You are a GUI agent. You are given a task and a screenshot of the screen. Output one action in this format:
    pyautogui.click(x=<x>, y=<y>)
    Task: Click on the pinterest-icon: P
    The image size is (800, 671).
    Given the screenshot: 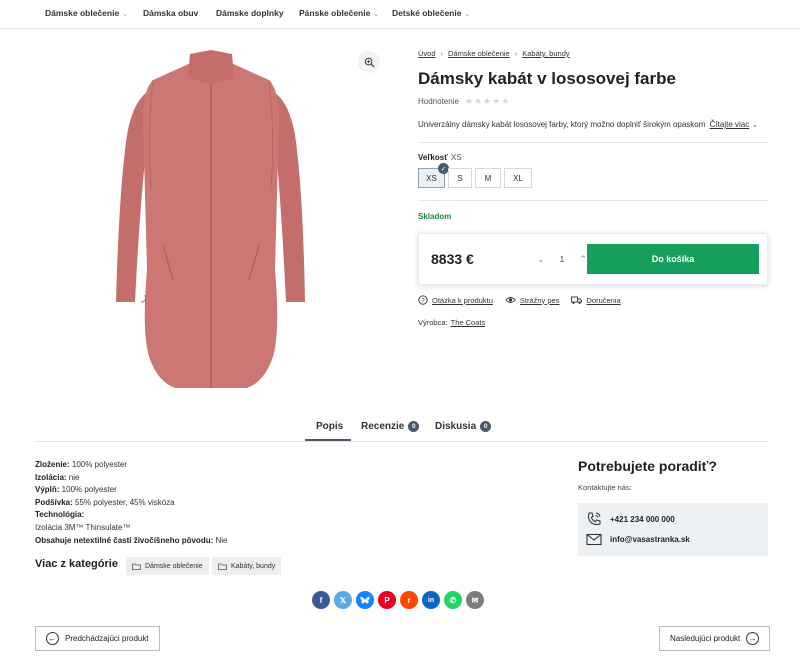 What is the action you would take?
    pyautogui.click(x=387, y=600)
    